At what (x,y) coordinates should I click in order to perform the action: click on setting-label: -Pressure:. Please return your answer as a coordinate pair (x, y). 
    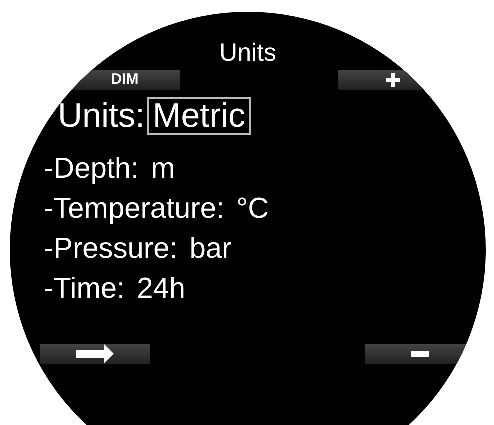
    Looking at the image, I should click on (111, 249).